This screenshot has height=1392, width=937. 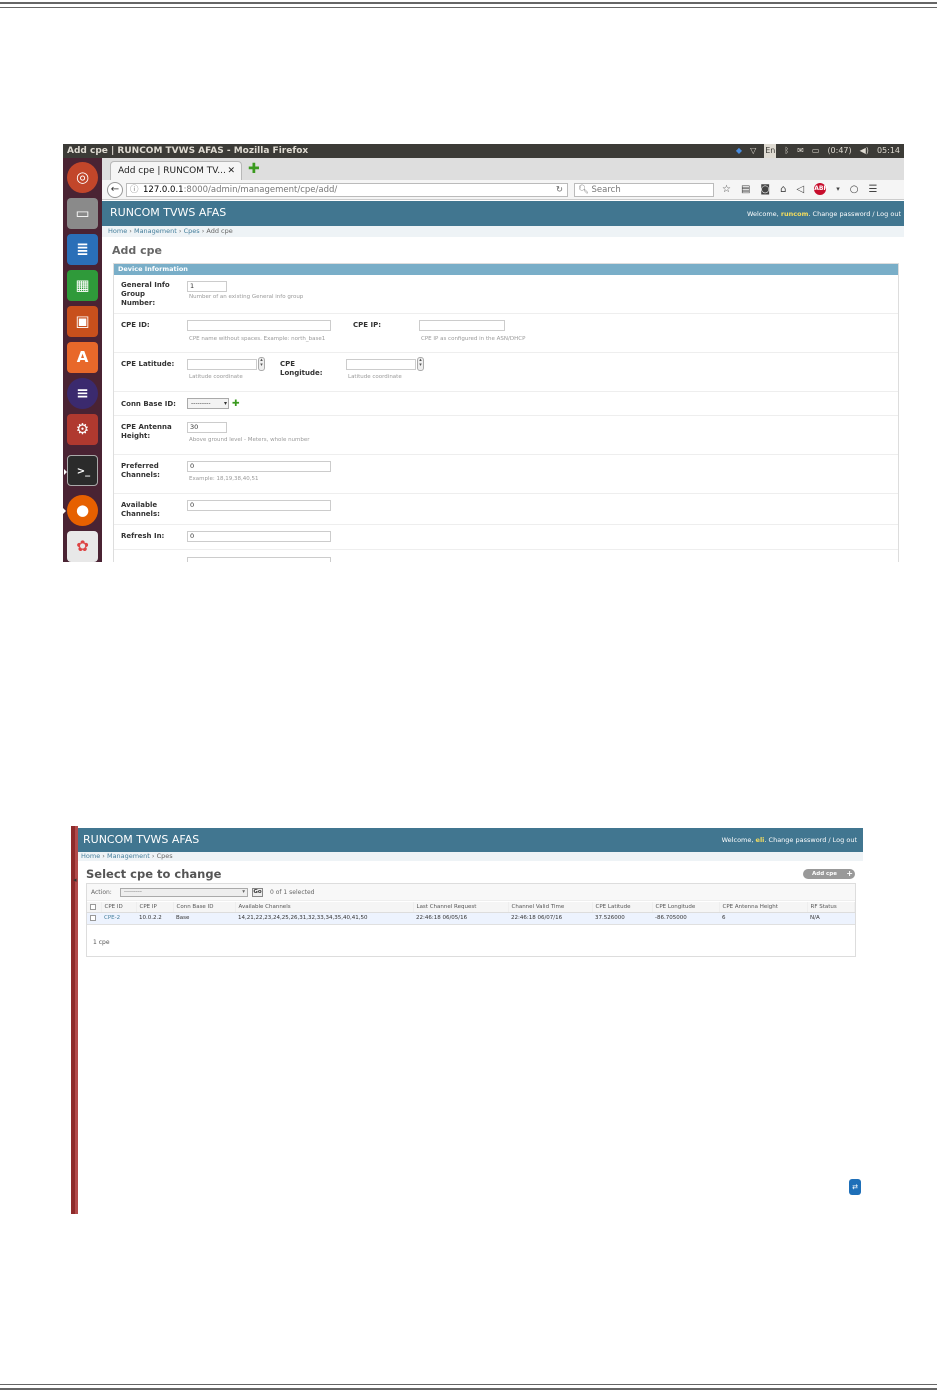 I want to click on app-icon: ✿, so click(x=82, y=546).